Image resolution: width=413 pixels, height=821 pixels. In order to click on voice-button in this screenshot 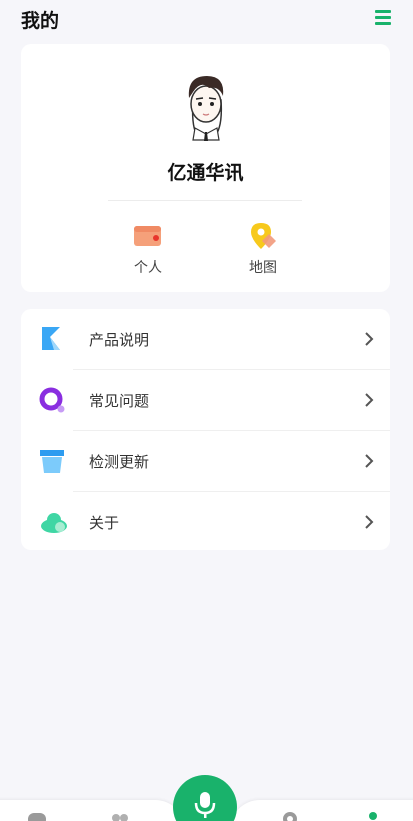, I will do `click(205, 798)`.